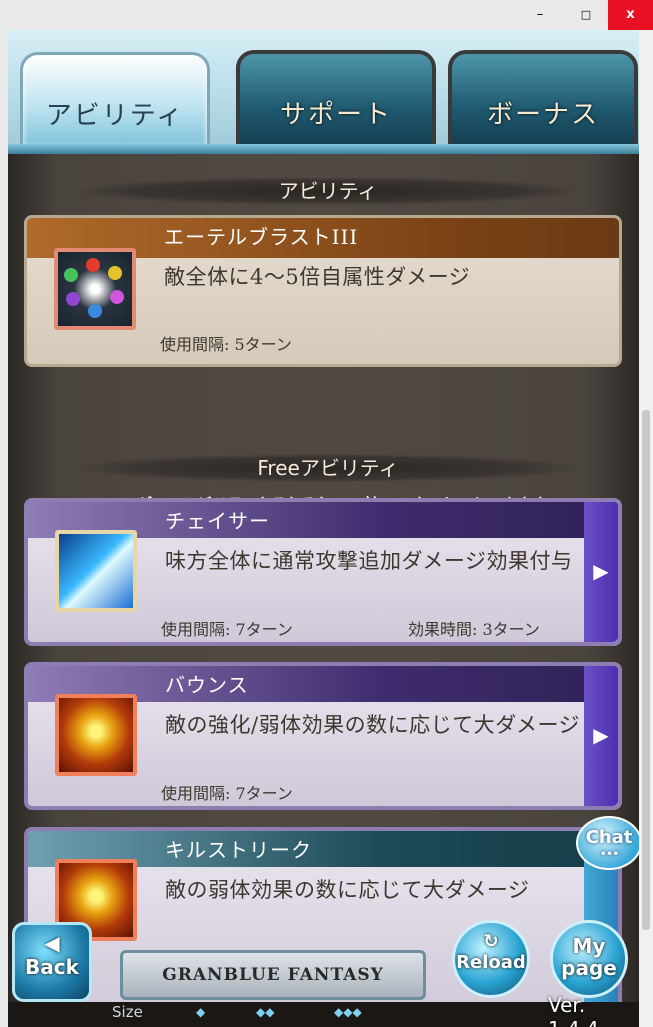  Describe the element at coordinates (586, 15) in the screenshot. I see `maximize-button: □` at that location.